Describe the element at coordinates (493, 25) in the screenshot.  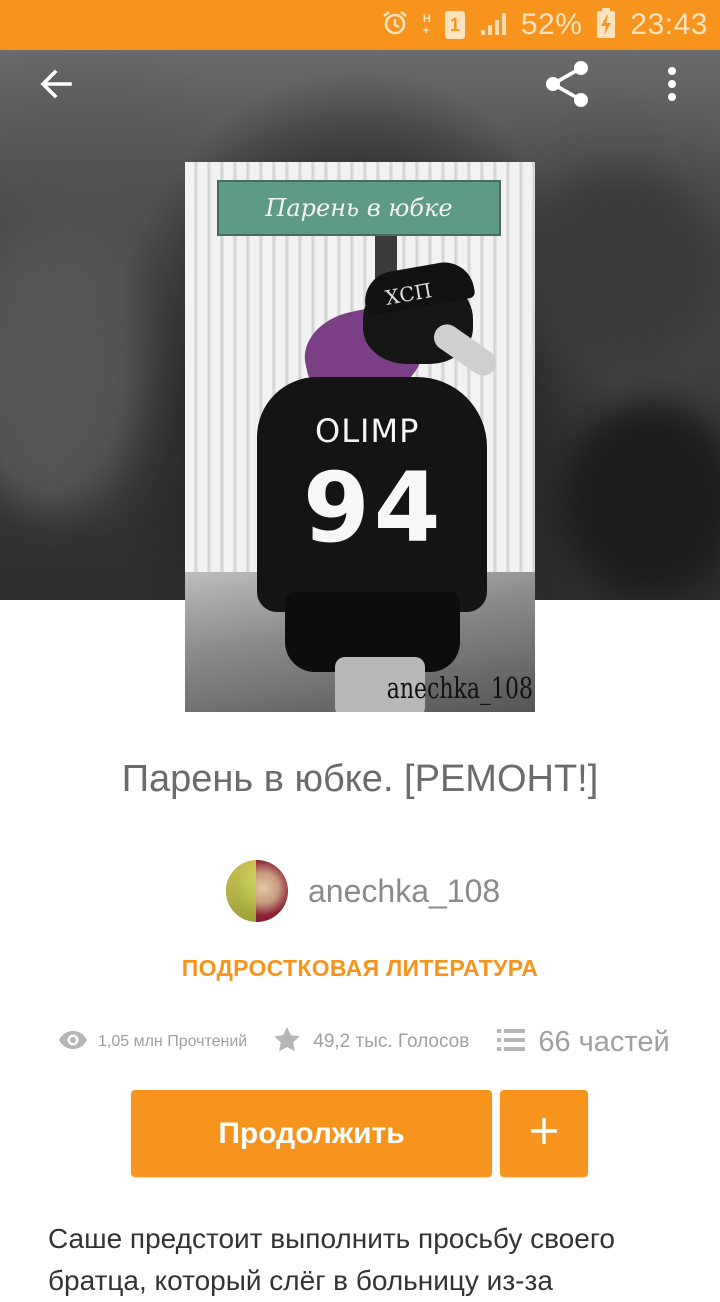
I see `signal-icon` at that location.